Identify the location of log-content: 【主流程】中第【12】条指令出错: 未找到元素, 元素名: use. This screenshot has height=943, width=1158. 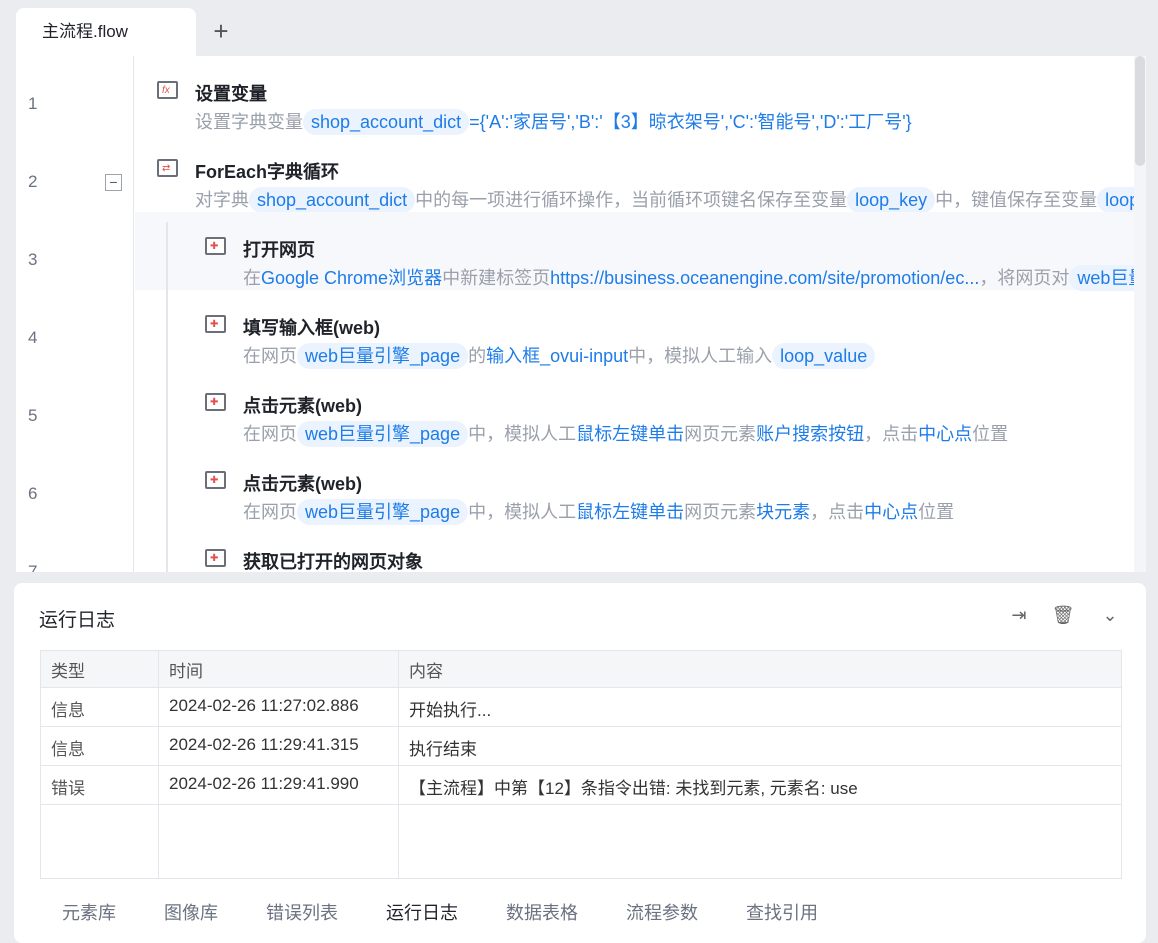
(760, 785).